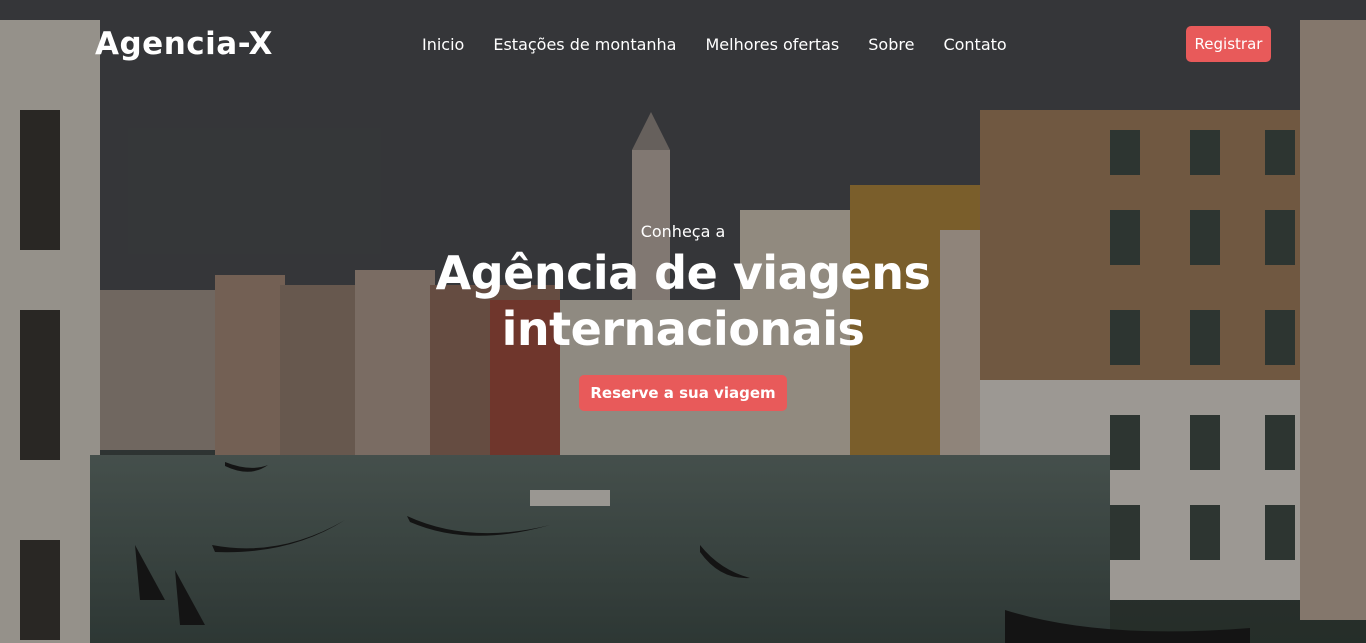 This screenshot has height=643, width=1366. What do you see at coordinates (683, 301) in the screenshot?
I see `hero-title: Agência de viagens internacionais` at bounding box center [683, 301].